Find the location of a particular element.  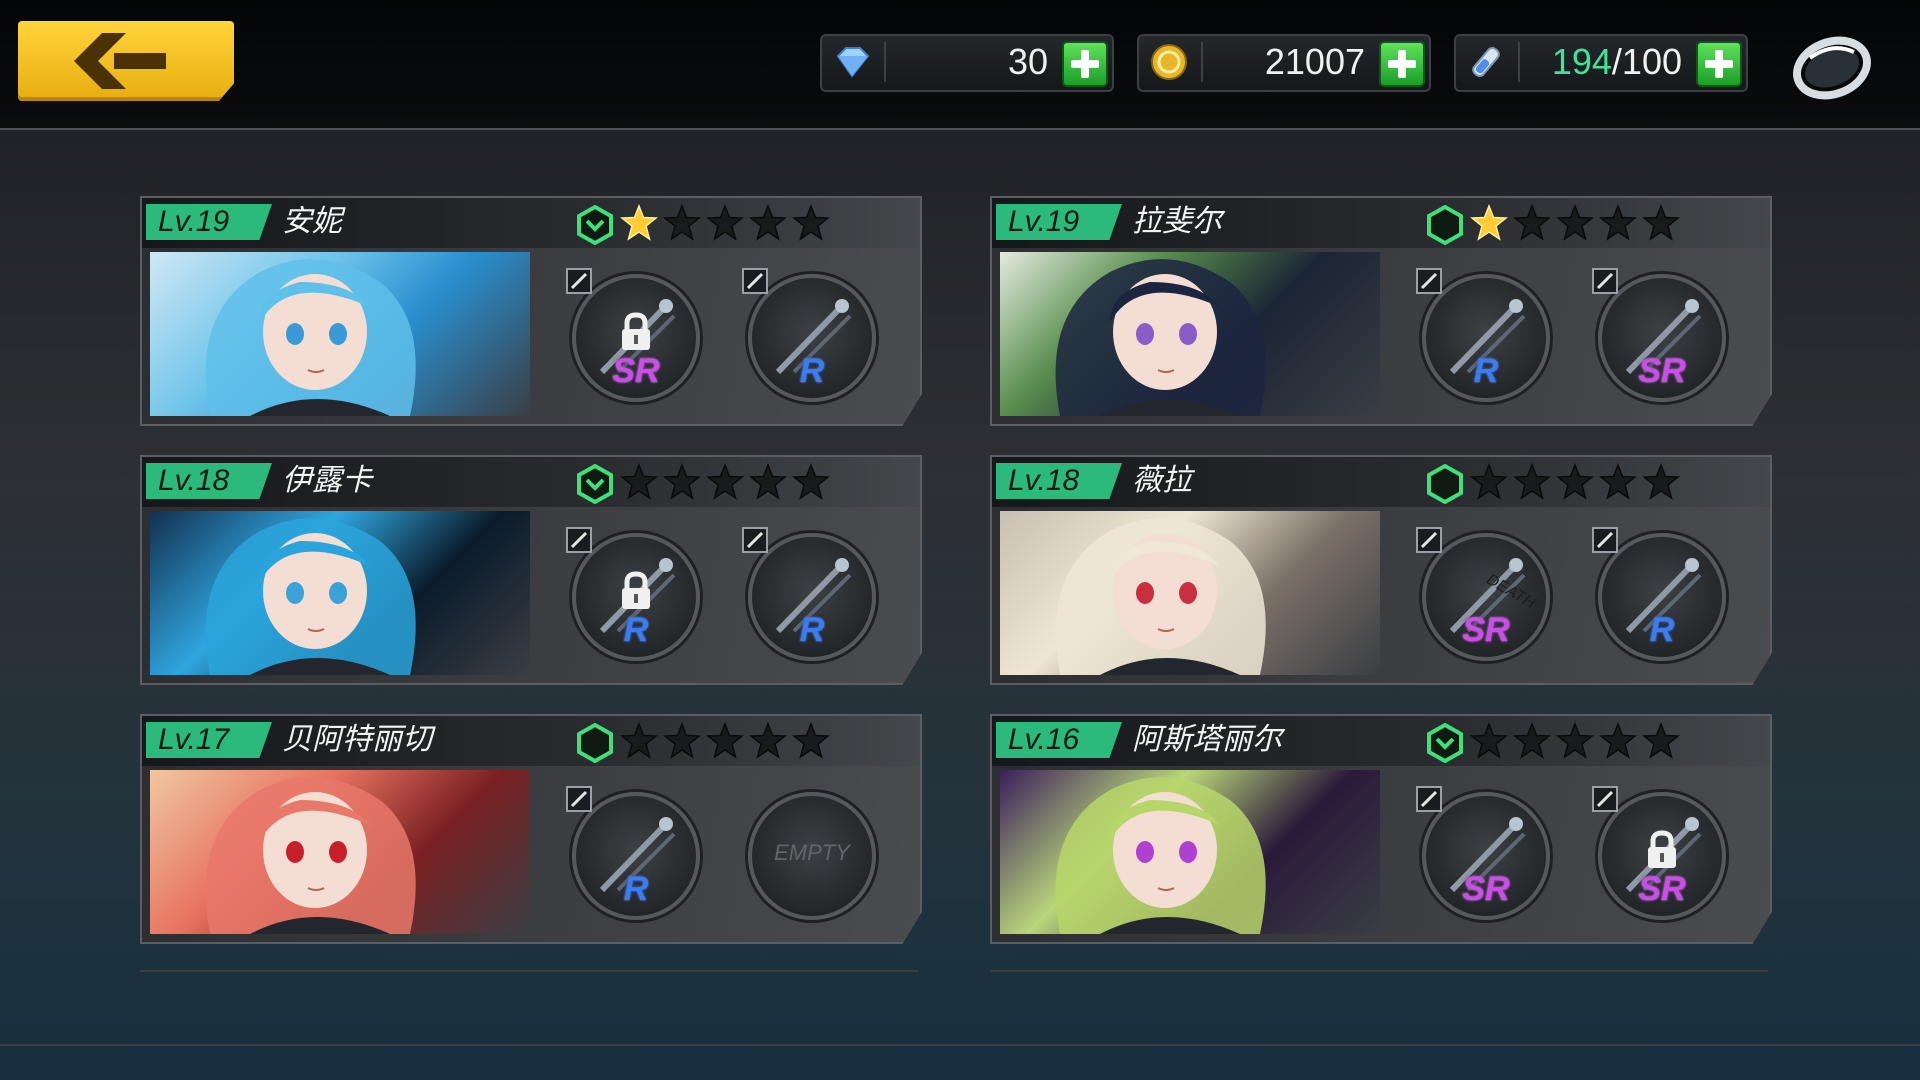

stamina-counter: 194/100 is located at coordinates (1601, 63).